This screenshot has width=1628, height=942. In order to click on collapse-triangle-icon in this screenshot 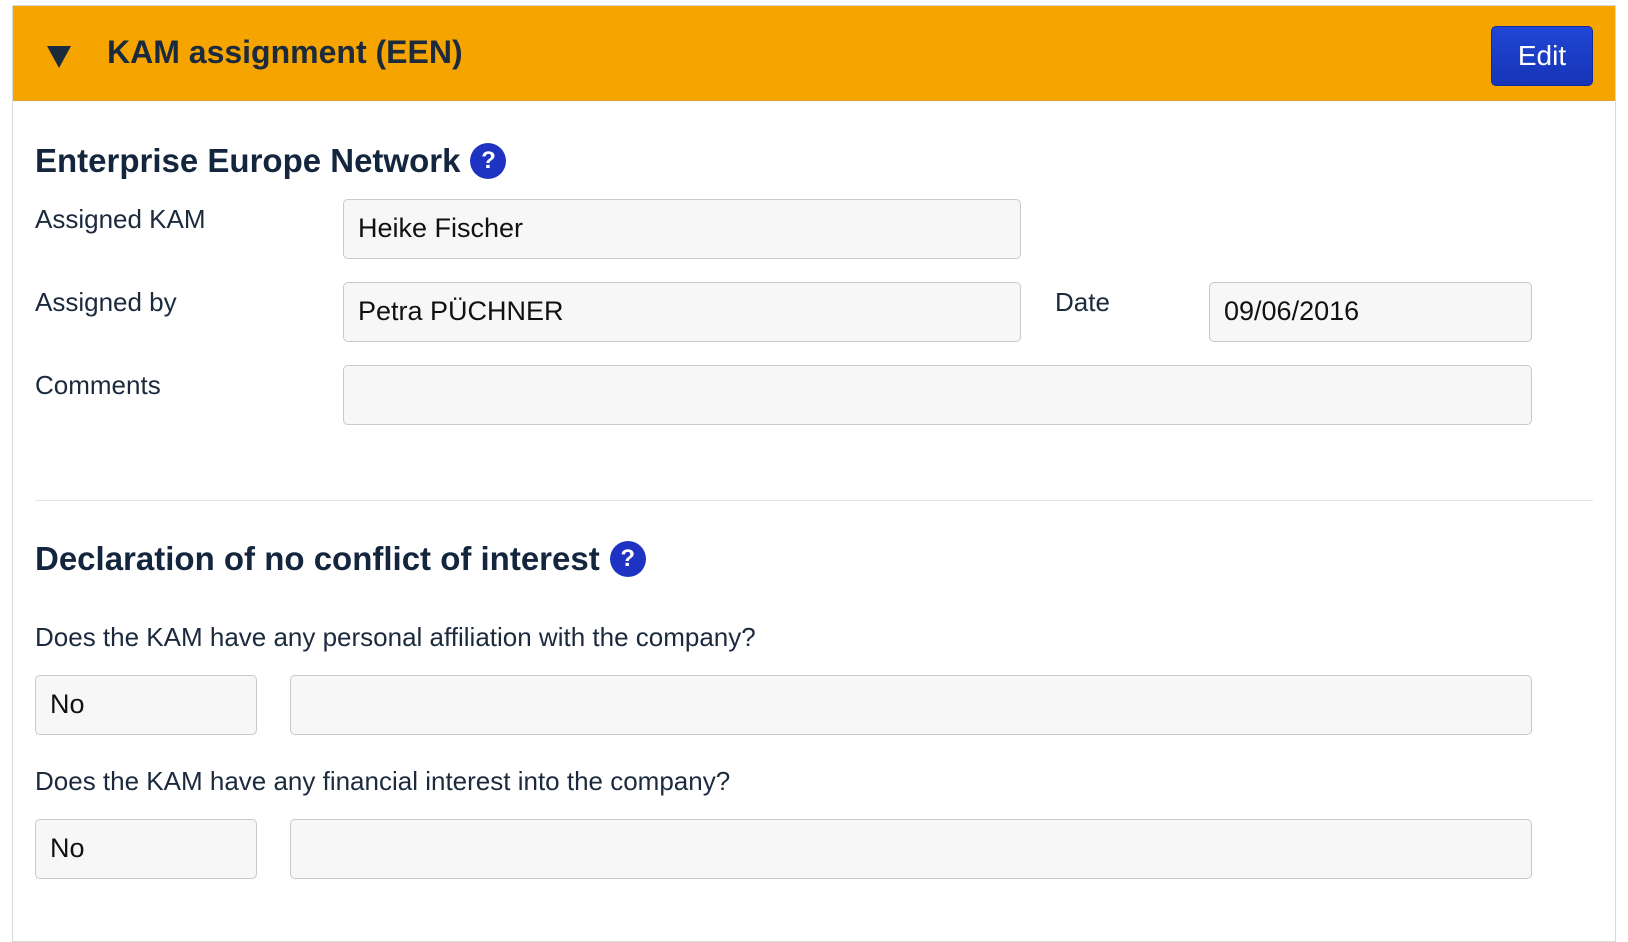, I will do `click(59, 57)`.